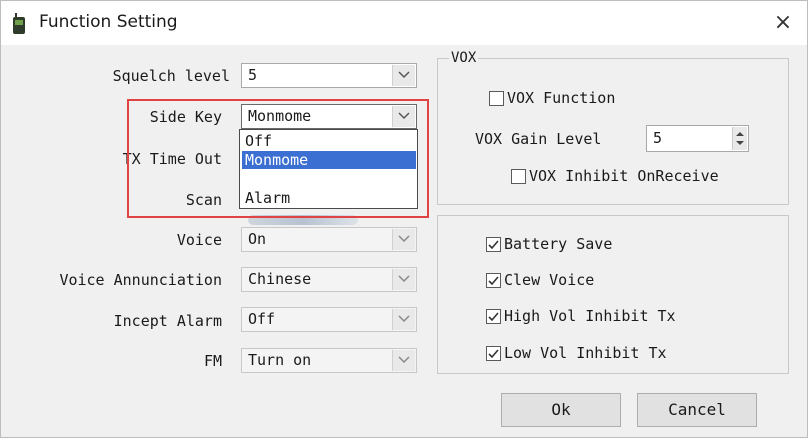 The width and height of the screenshot is (808, 438). What do you see at coordinates (585, 353) in the screenshot?
I see `low-vol-inhibit-label: Low Vol Inhibit Tx` at bounding box center [585, 353].